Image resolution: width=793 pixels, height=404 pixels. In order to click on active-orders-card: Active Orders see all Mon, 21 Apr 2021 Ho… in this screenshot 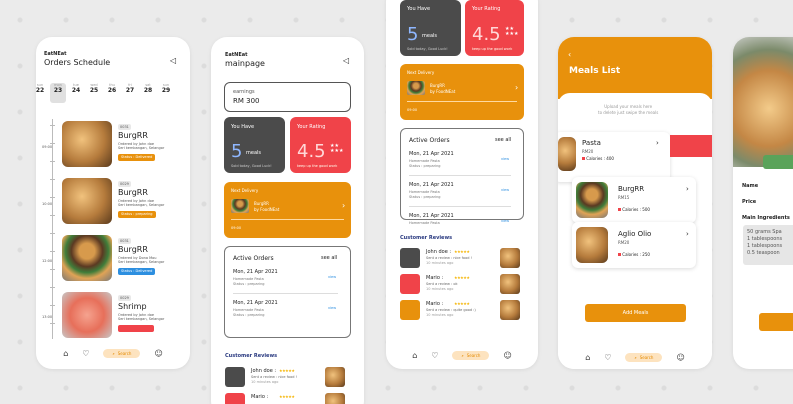, I will do `click(462, 176)`.